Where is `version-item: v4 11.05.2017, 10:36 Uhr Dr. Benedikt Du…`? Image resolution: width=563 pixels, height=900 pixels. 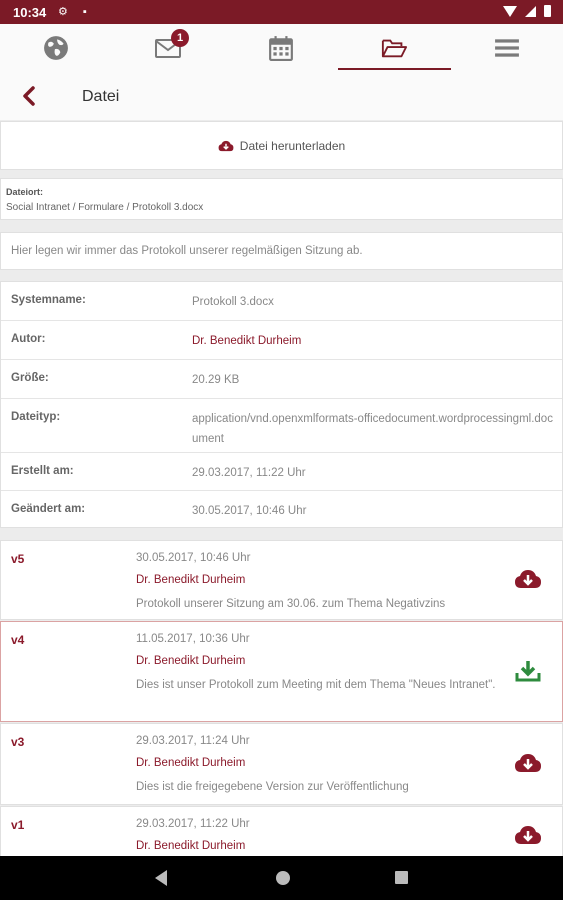 version-item: v4 11.05.2017, 10:36 Uhr Dr. Benedikt Du… is located at coordinates (281, 671).